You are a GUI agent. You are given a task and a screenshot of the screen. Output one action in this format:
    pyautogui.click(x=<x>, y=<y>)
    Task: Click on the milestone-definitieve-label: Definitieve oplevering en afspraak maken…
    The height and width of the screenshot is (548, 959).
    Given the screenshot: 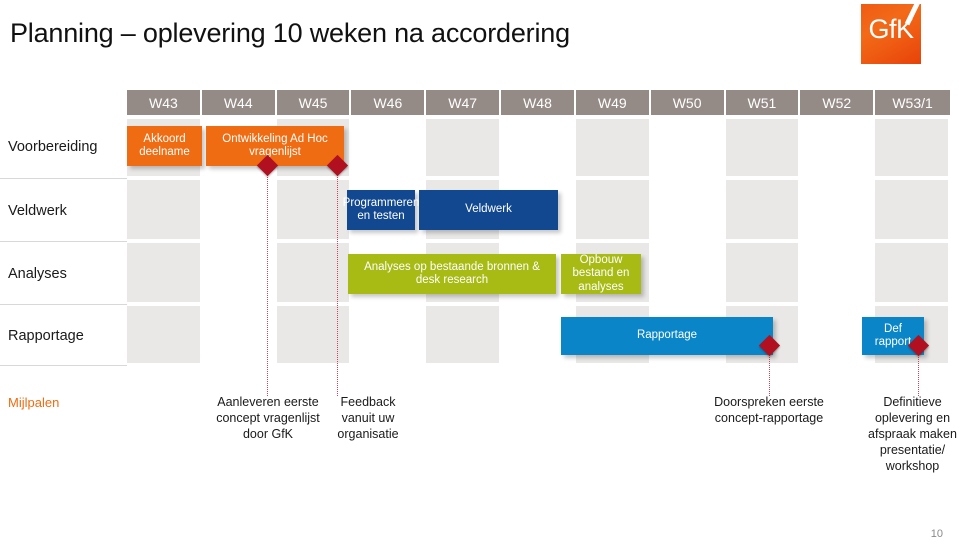 What is the action you would take?
    pyautogui.click(x=912, y=434)
    